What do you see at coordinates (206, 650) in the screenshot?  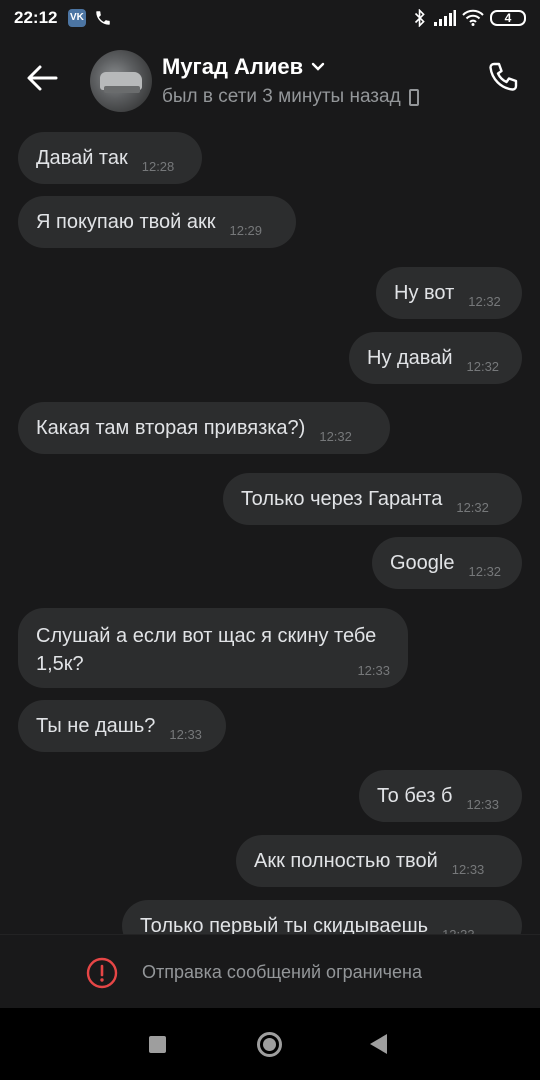 I see `message-text: Слушай а если вот щас я скину тебе 1,5к?` at bounding box center [206, 650].